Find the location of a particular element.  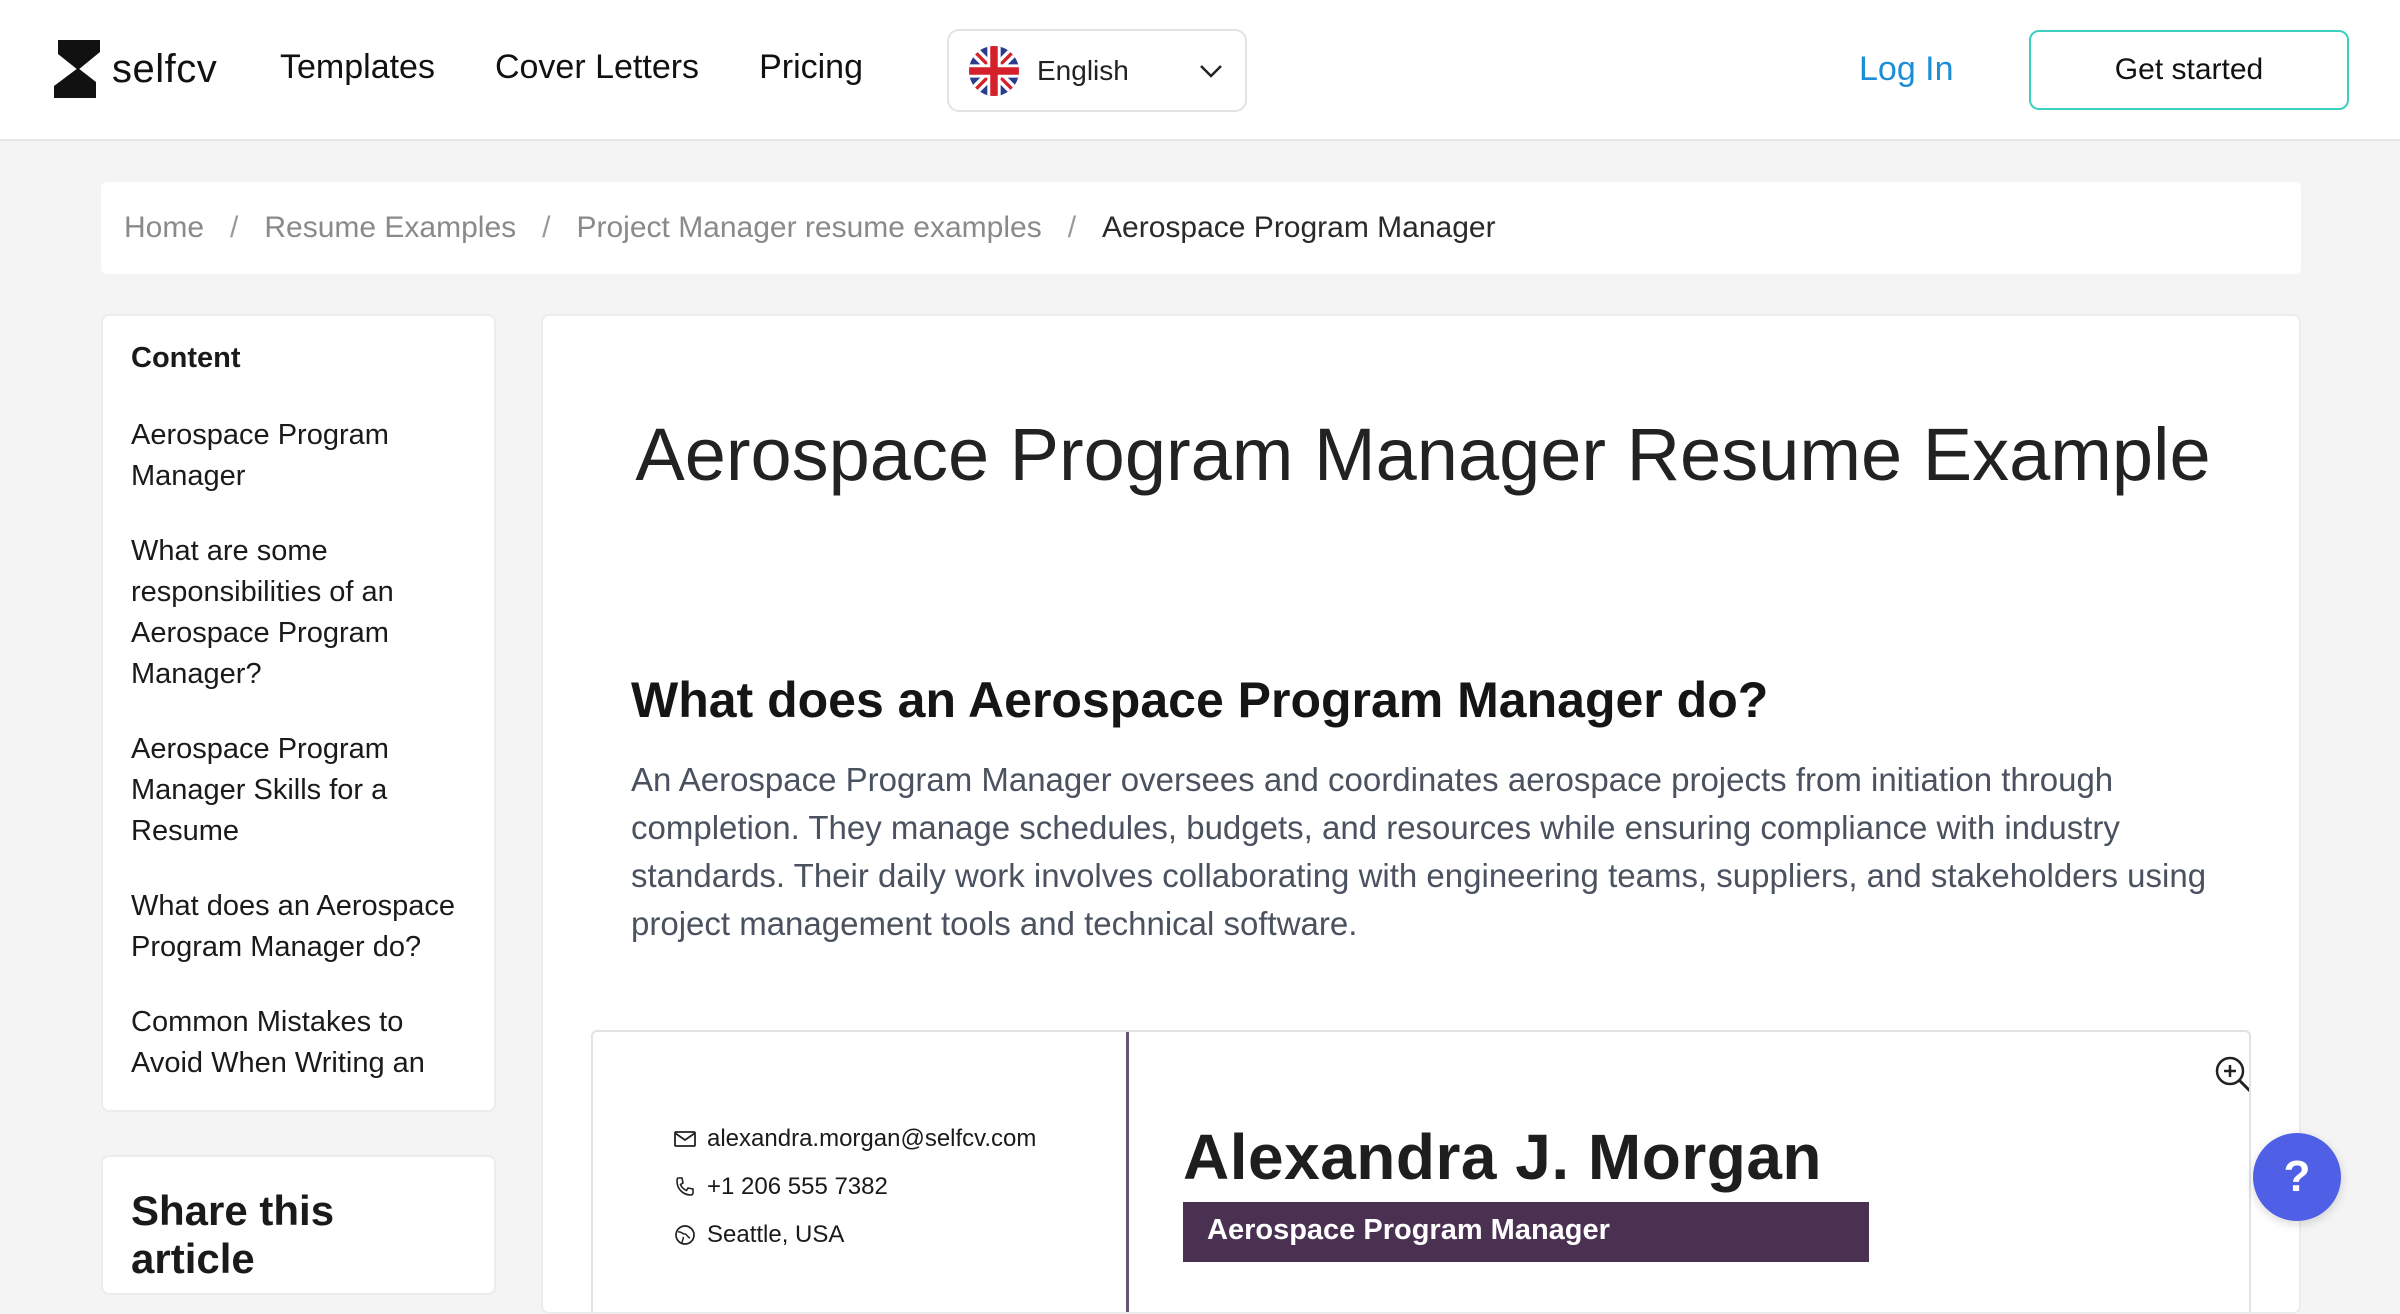

toc-item: Aerospace Program Manager is located at coordinates (298, 456).